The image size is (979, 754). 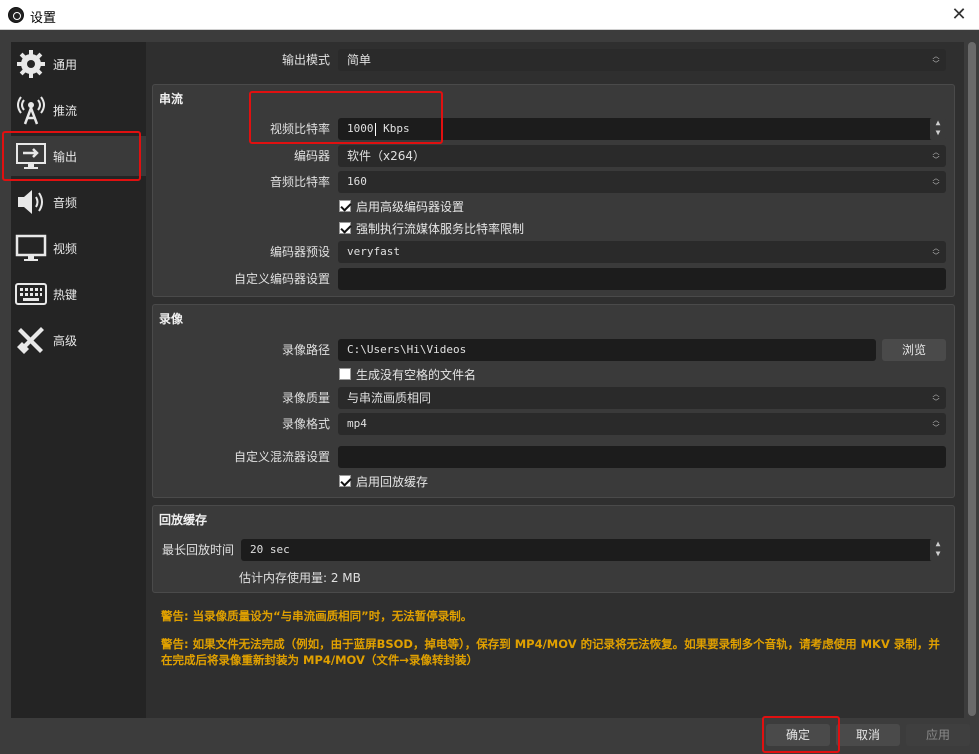 I want to click on ok-button: 确定, so click(x=798, y=735).